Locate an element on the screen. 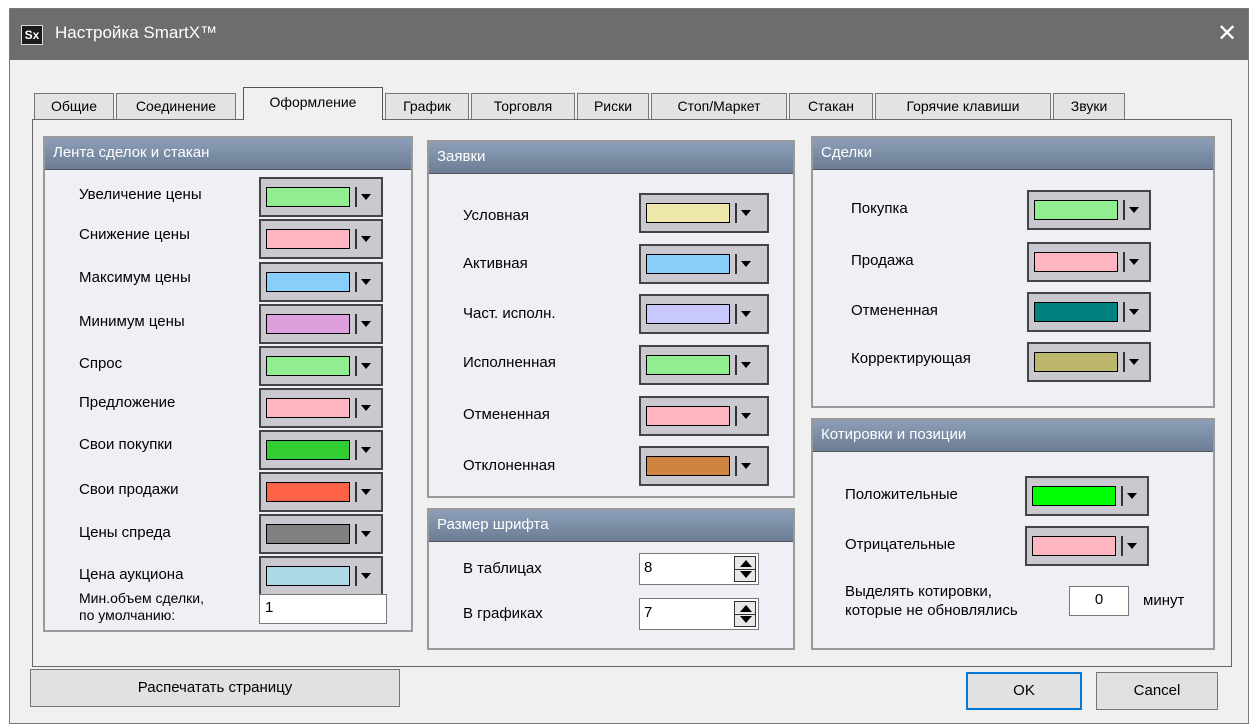 The height and width of the screenshot is (724, 1249). tab-connection: Соединение is located at coordinates (176, 106).